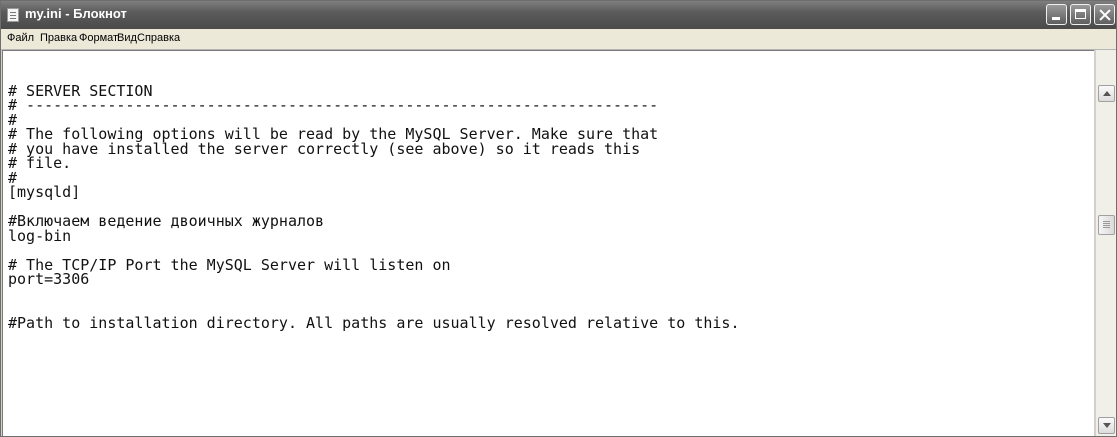 The height and width of the screenshot is (437, 1117). I want to click on scroll-up-arrow-icon, so click(1106, 93).